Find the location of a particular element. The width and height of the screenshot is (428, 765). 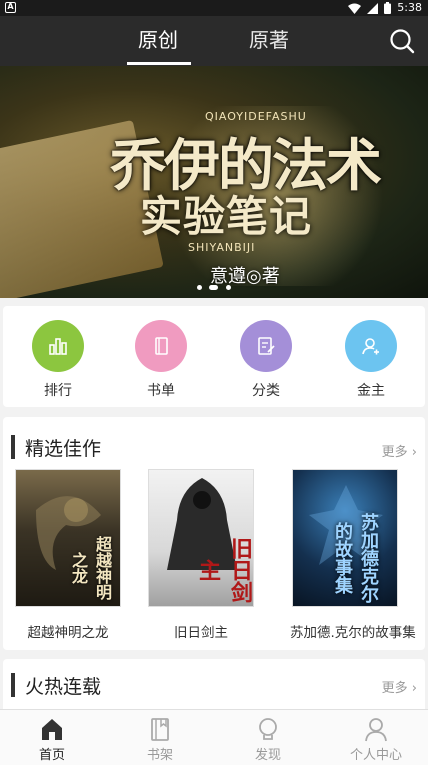

shortcut-patron-label: 金主 is located at coordinates (371, 391).